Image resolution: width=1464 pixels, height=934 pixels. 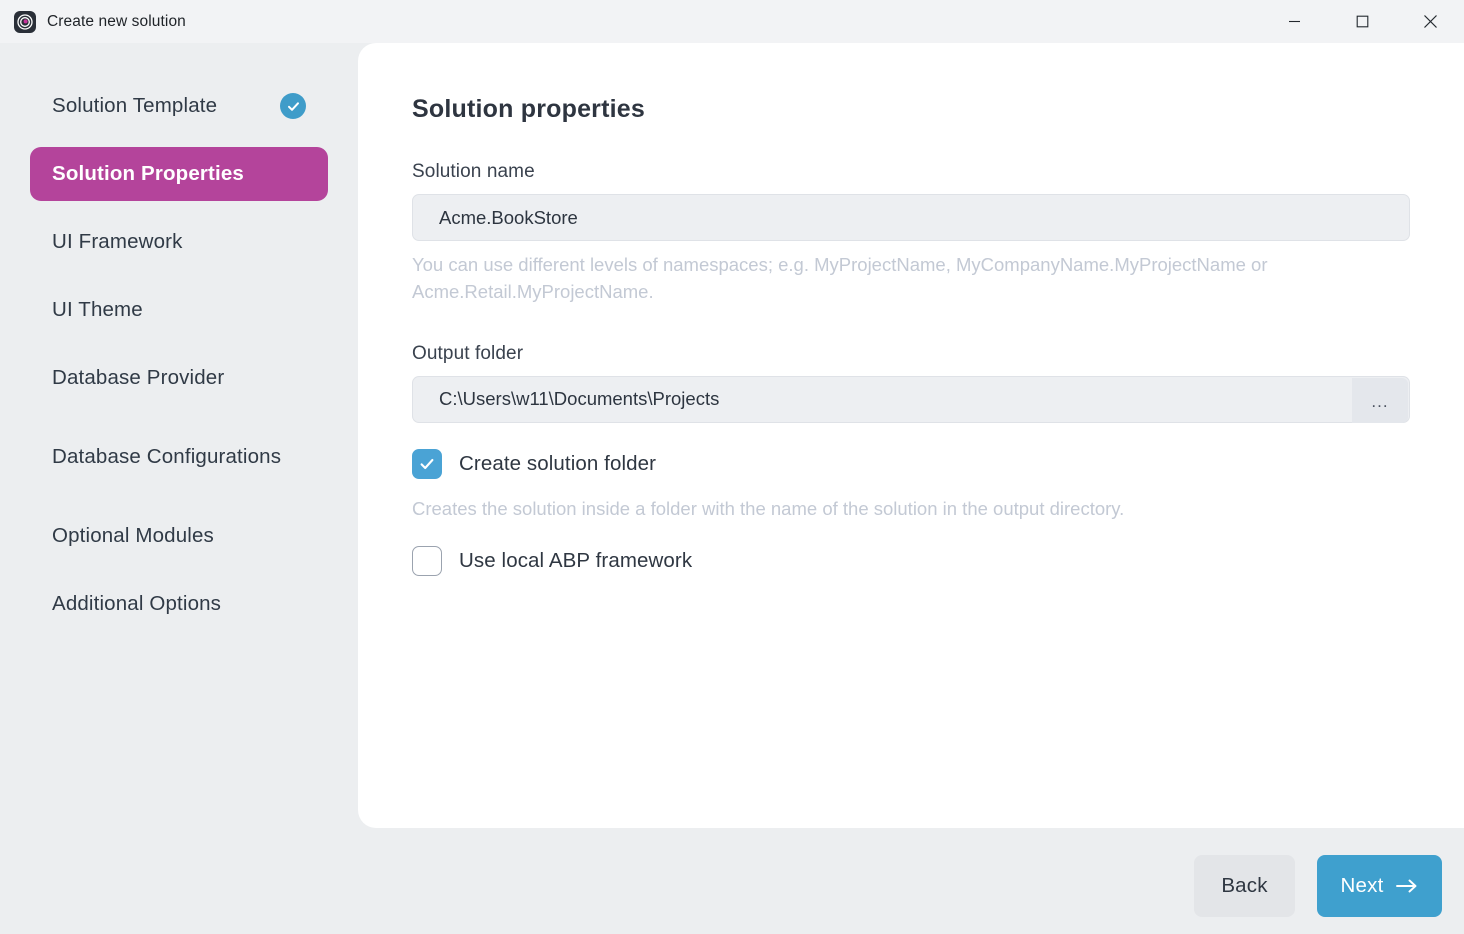 I want to click on sidebar-item-label: Solution Properties, so click(x=148, y=173).